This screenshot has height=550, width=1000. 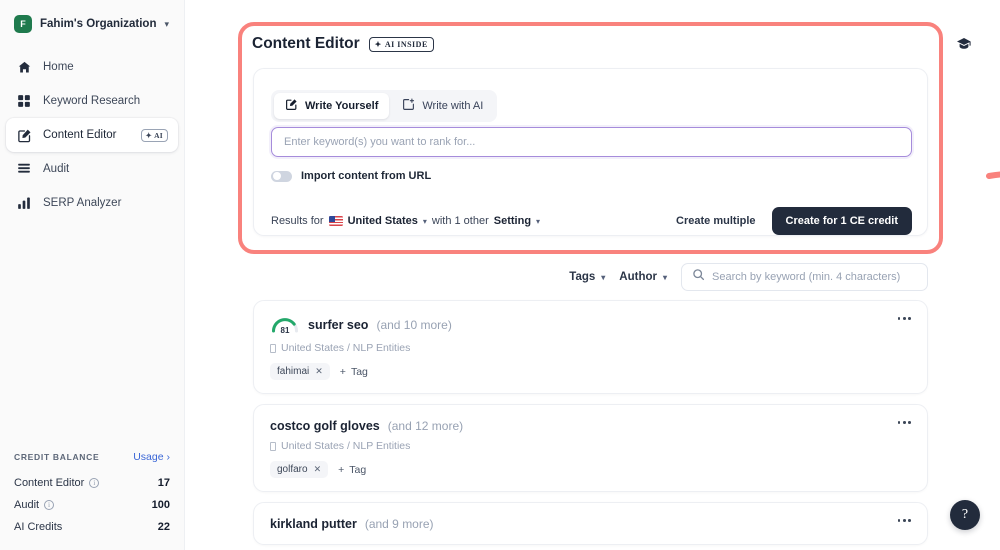 I want to click on keyword-search-box: Search by keyword (min. 4 characters), so click(x=804, y=277).